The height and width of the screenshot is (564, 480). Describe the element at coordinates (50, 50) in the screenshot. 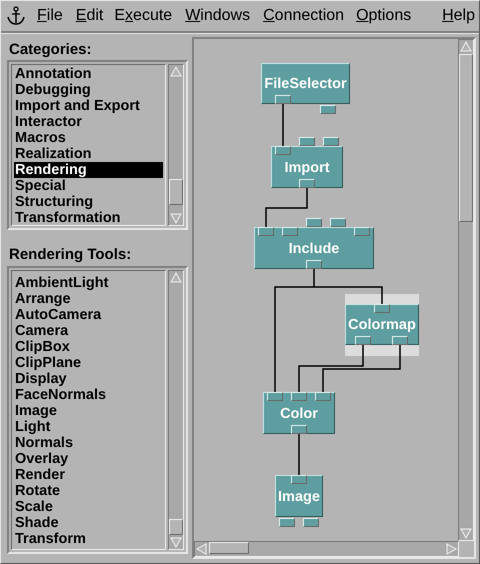

I see `list-title: Categories:` at that location.